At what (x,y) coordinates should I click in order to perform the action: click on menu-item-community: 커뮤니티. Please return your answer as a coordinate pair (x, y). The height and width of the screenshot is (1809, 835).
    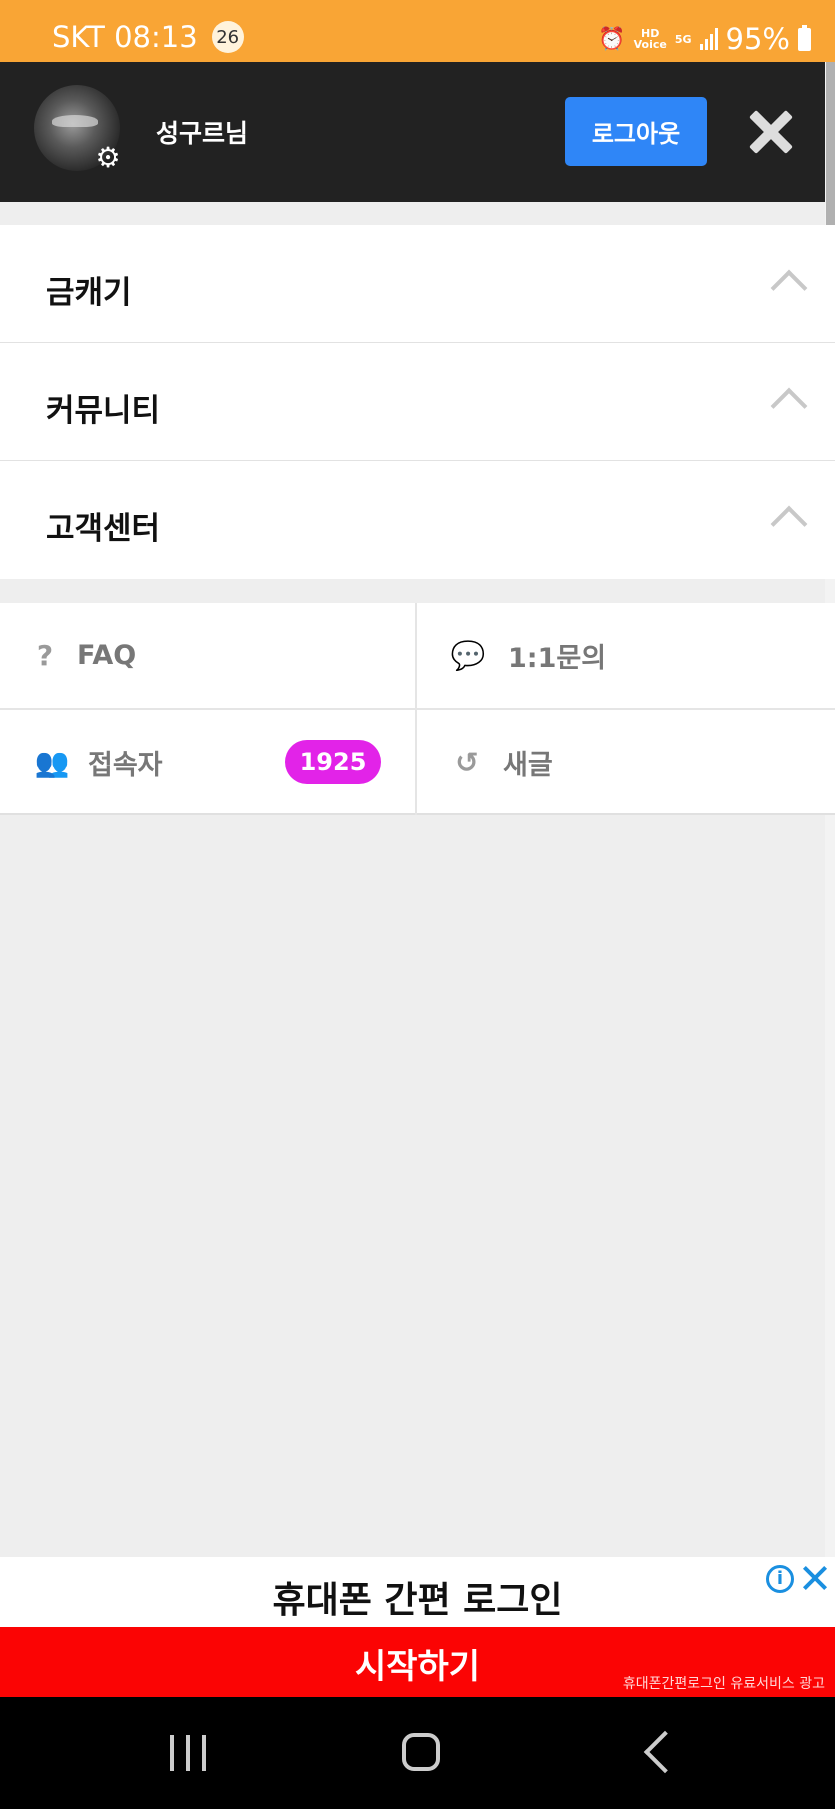
    Looking at the image, I should click on (417, 402).